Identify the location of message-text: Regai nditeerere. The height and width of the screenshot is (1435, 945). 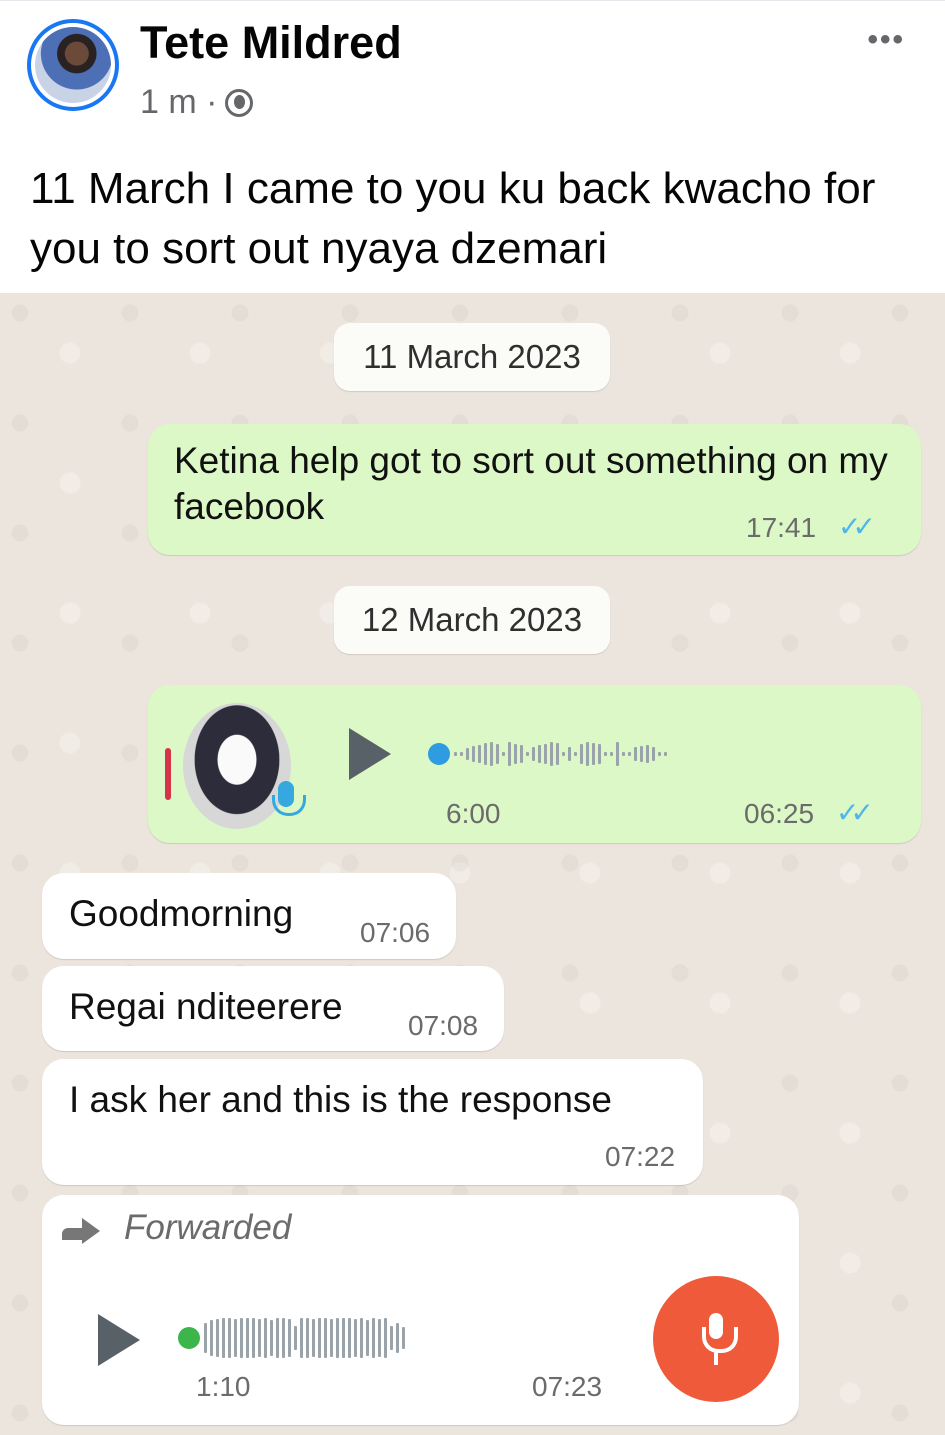
(206, 1006).